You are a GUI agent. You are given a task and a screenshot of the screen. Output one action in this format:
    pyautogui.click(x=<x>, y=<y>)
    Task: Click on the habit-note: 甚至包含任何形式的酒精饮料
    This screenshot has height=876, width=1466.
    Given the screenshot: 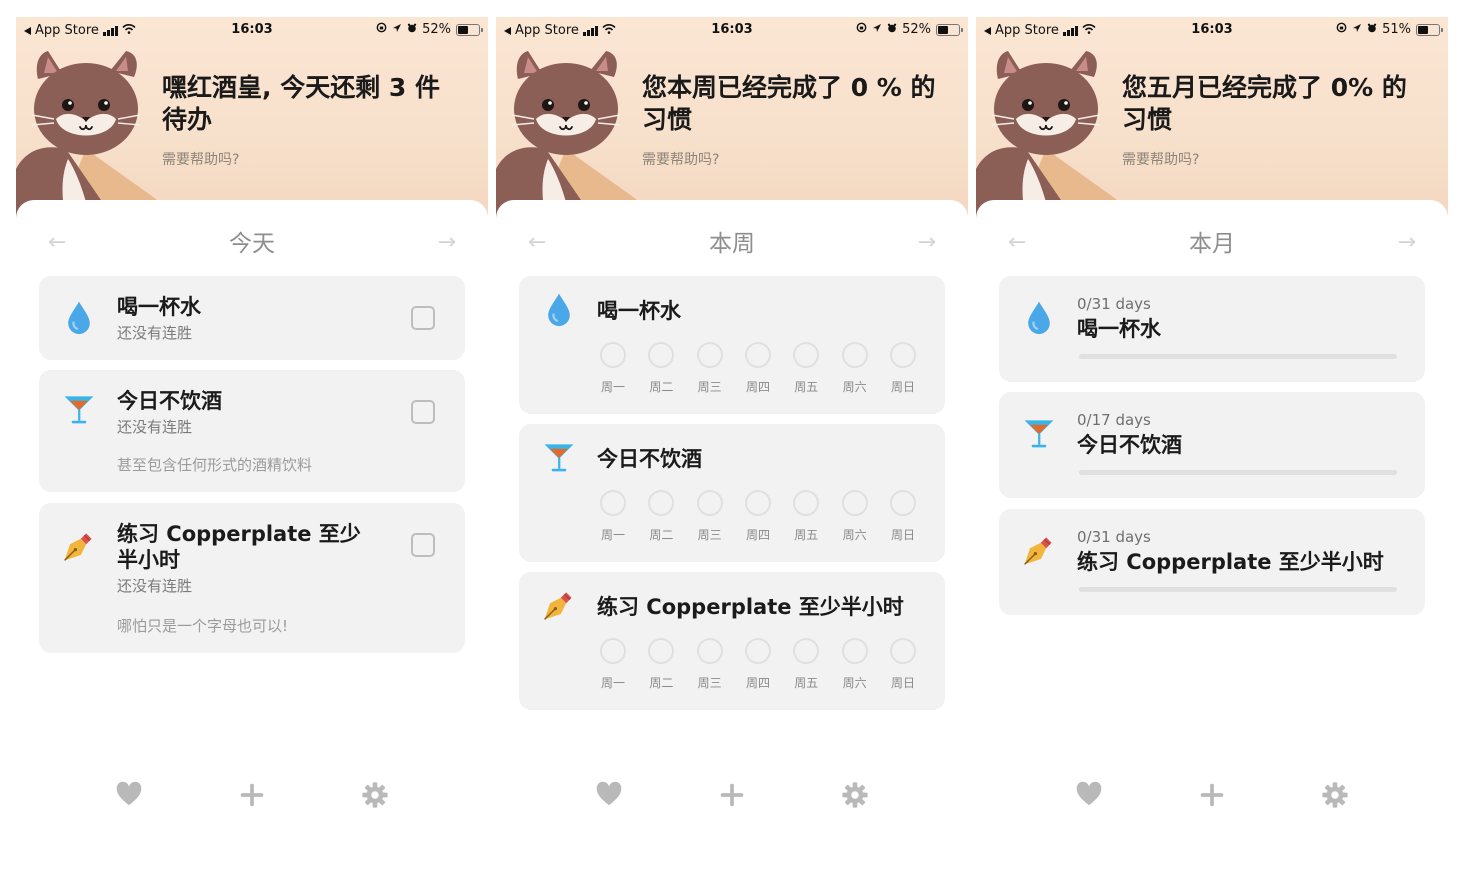 What is the action you would take?
    pyautogui.click(x=215, y=465)
    